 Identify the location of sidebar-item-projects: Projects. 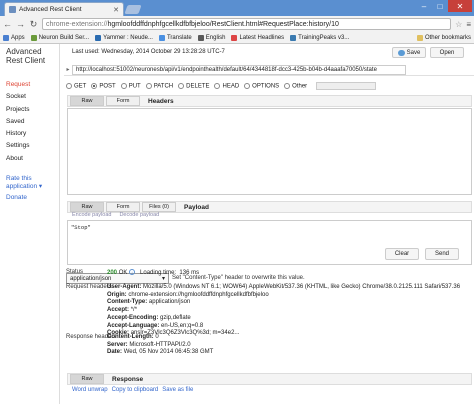
(29, 110).